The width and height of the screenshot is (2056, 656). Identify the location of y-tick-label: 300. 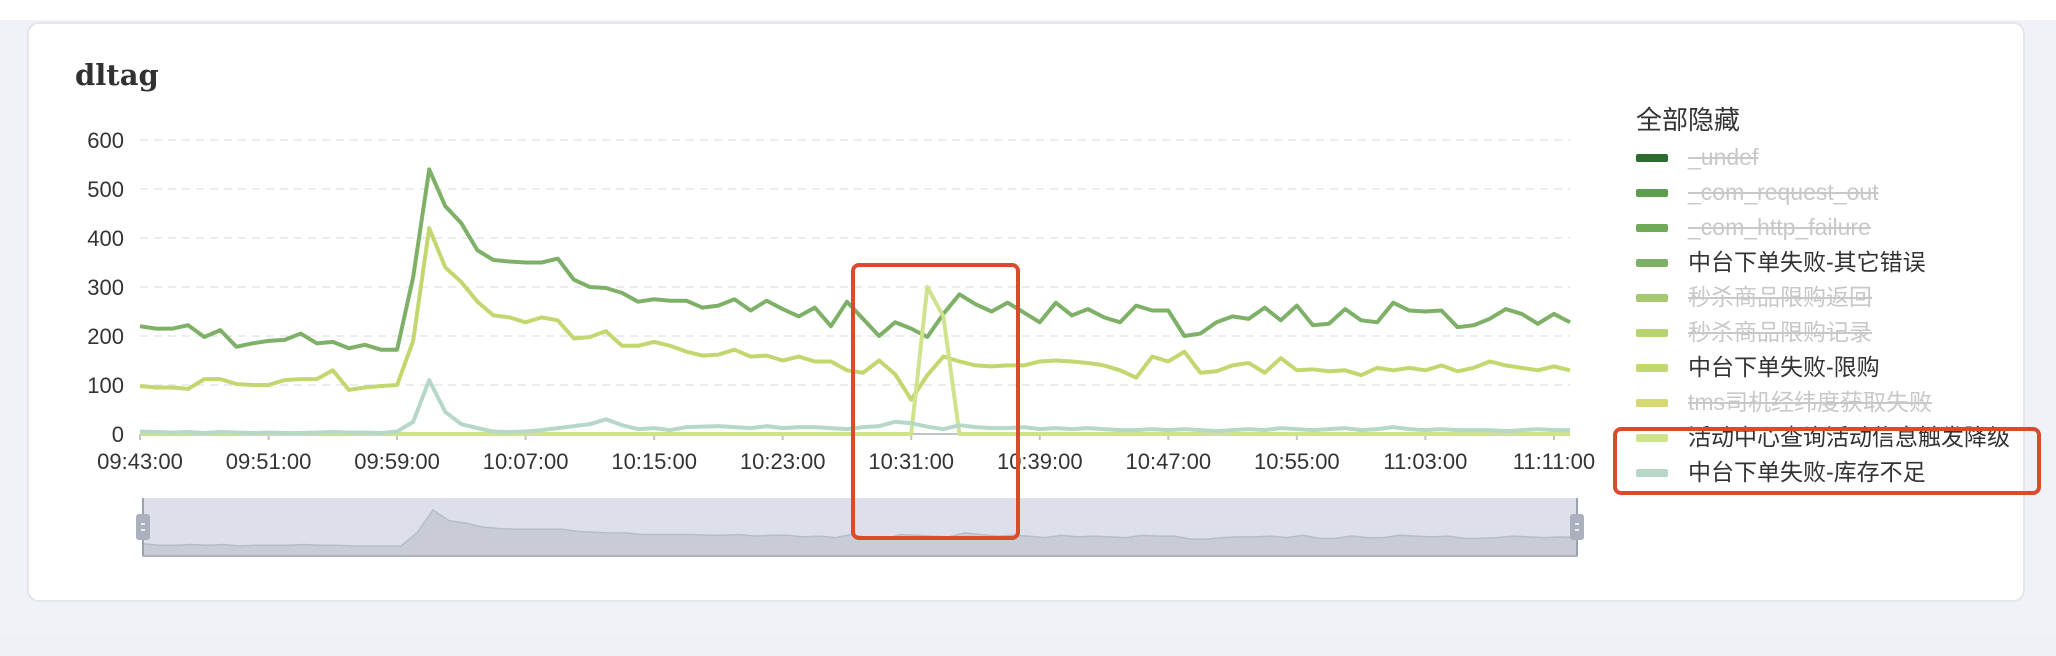
(105, 287).